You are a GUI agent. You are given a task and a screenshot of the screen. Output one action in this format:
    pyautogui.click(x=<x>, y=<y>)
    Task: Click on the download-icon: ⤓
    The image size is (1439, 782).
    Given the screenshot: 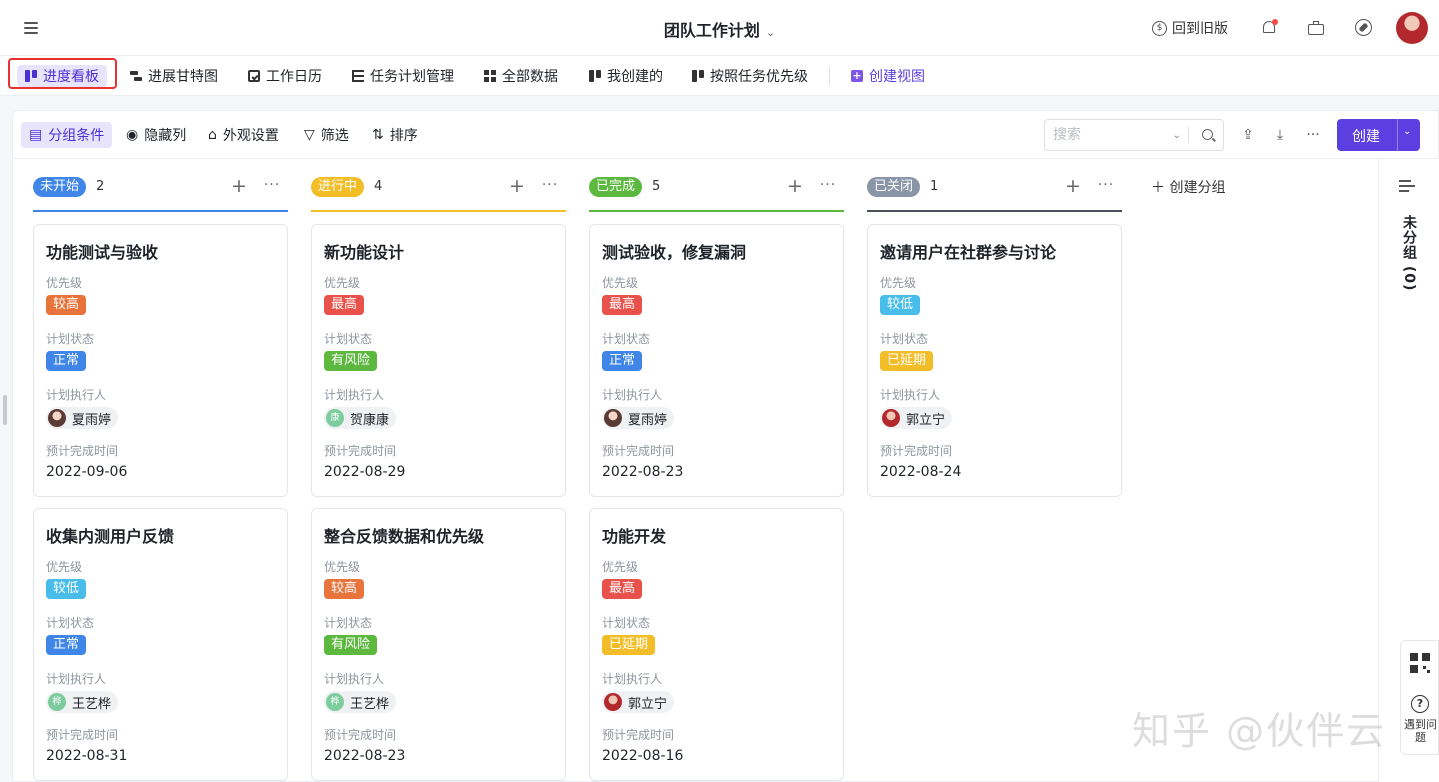 What is the action you would take?
    pyautogui.click(x=1280, y=135)
    